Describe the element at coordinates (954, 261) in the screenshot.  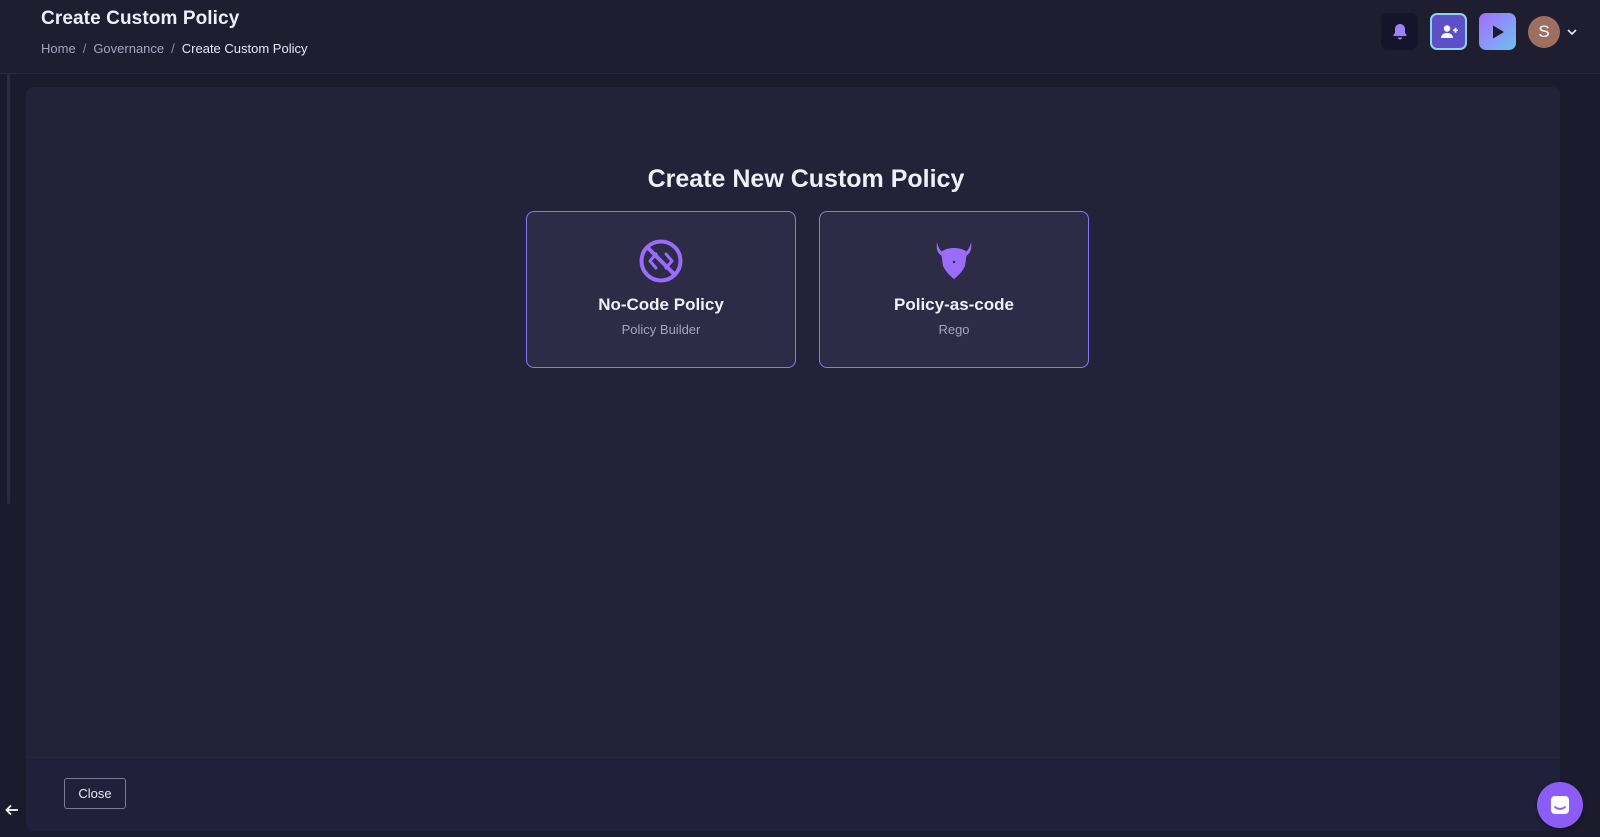
I see `opa-icon` at that location.